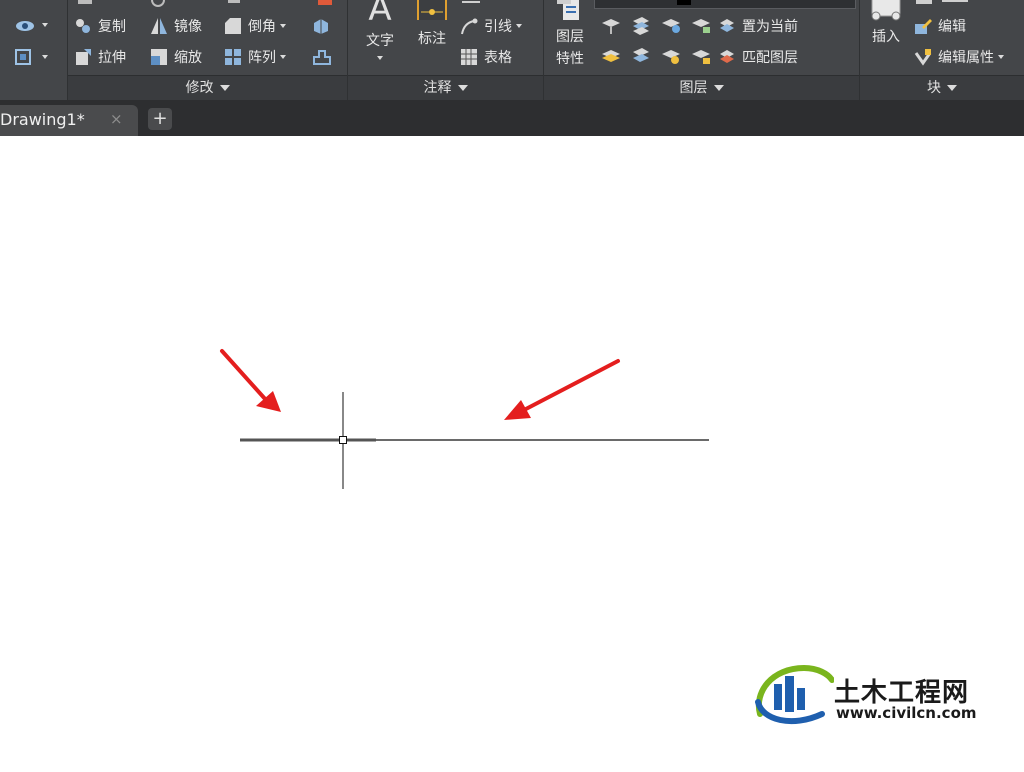 The width and height of the screenshot is (1024, 772). Describe the element at coordinates (923, 26) in the screenshot. I see `block-edit-icon` at that location.